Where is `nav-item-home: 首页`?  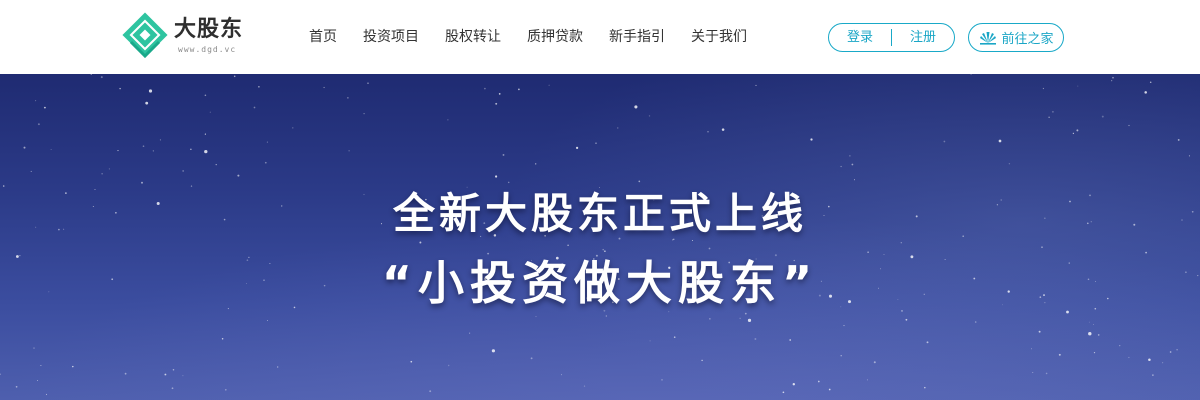
nav-item-home: 首页 is located at coordinates (323, 37).